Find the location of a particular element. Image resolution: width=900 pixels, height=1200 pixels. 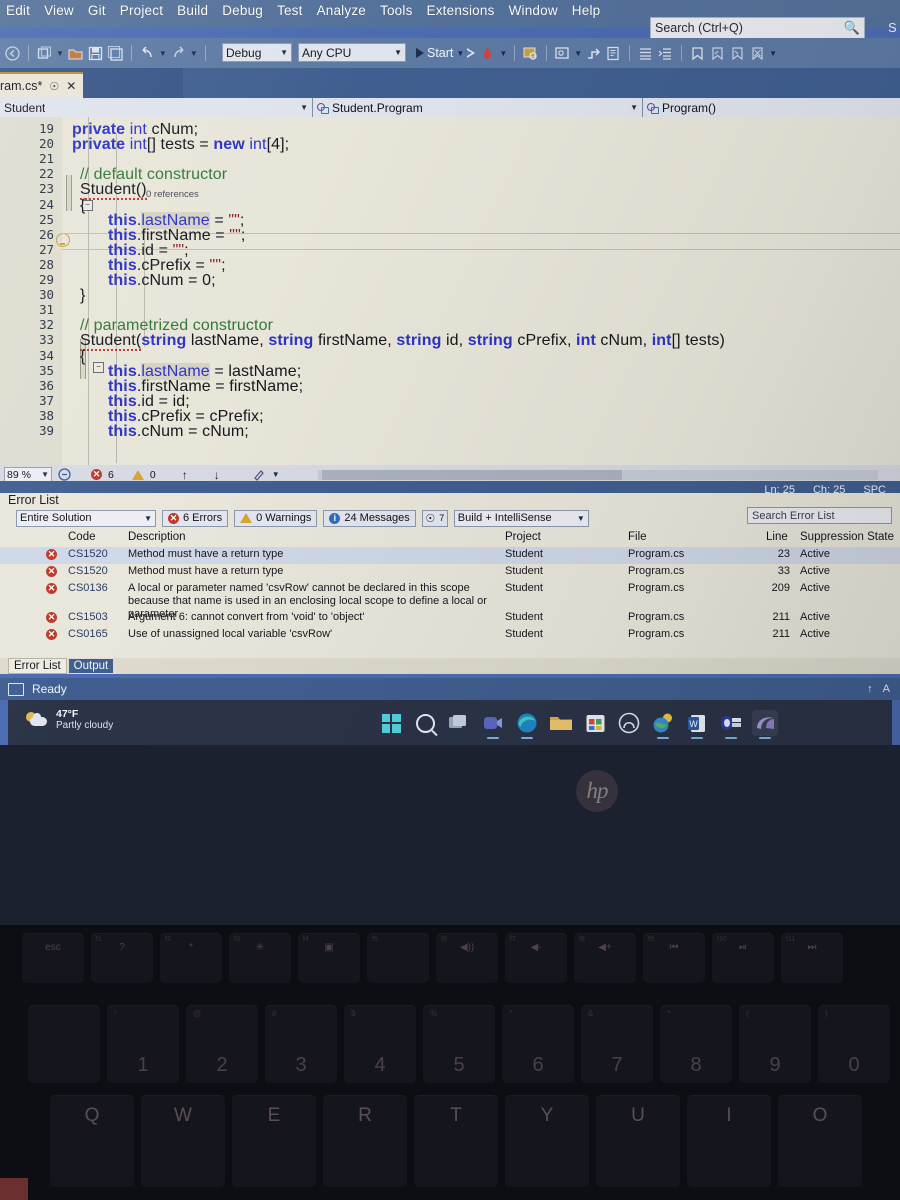

keyboard-key: f4 ▣ is located at coordinates (329, 958).